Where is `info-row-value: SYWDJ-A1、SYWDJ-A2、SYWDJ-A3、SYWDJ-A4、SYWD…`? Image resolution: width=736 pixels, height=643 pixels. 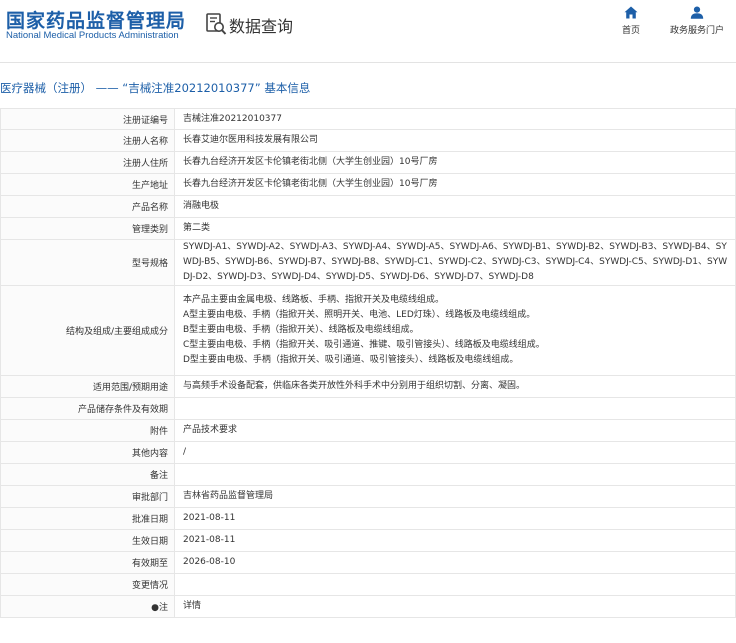 info-row-value: SYWDJ-A1、SYWDJ-A2、SYWDJ-A3、SYWDJ-A4、SYWD… is located at coordinates (455, 262).